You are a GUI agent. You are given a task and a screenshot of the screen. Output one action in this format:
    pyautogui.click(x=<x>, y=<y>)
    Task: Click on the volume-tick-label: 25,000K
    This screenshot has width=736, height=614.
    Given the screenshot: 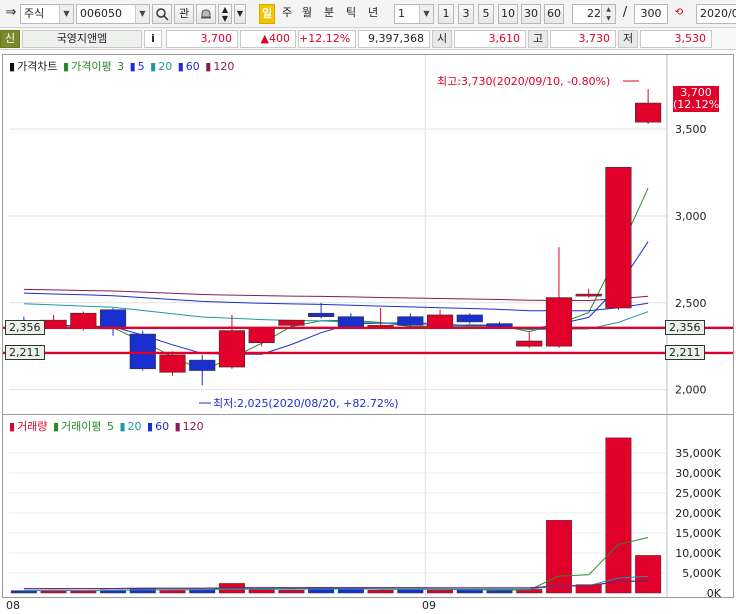 What is the action you would take?
    pyautogui.click(x=698, y=493)
    